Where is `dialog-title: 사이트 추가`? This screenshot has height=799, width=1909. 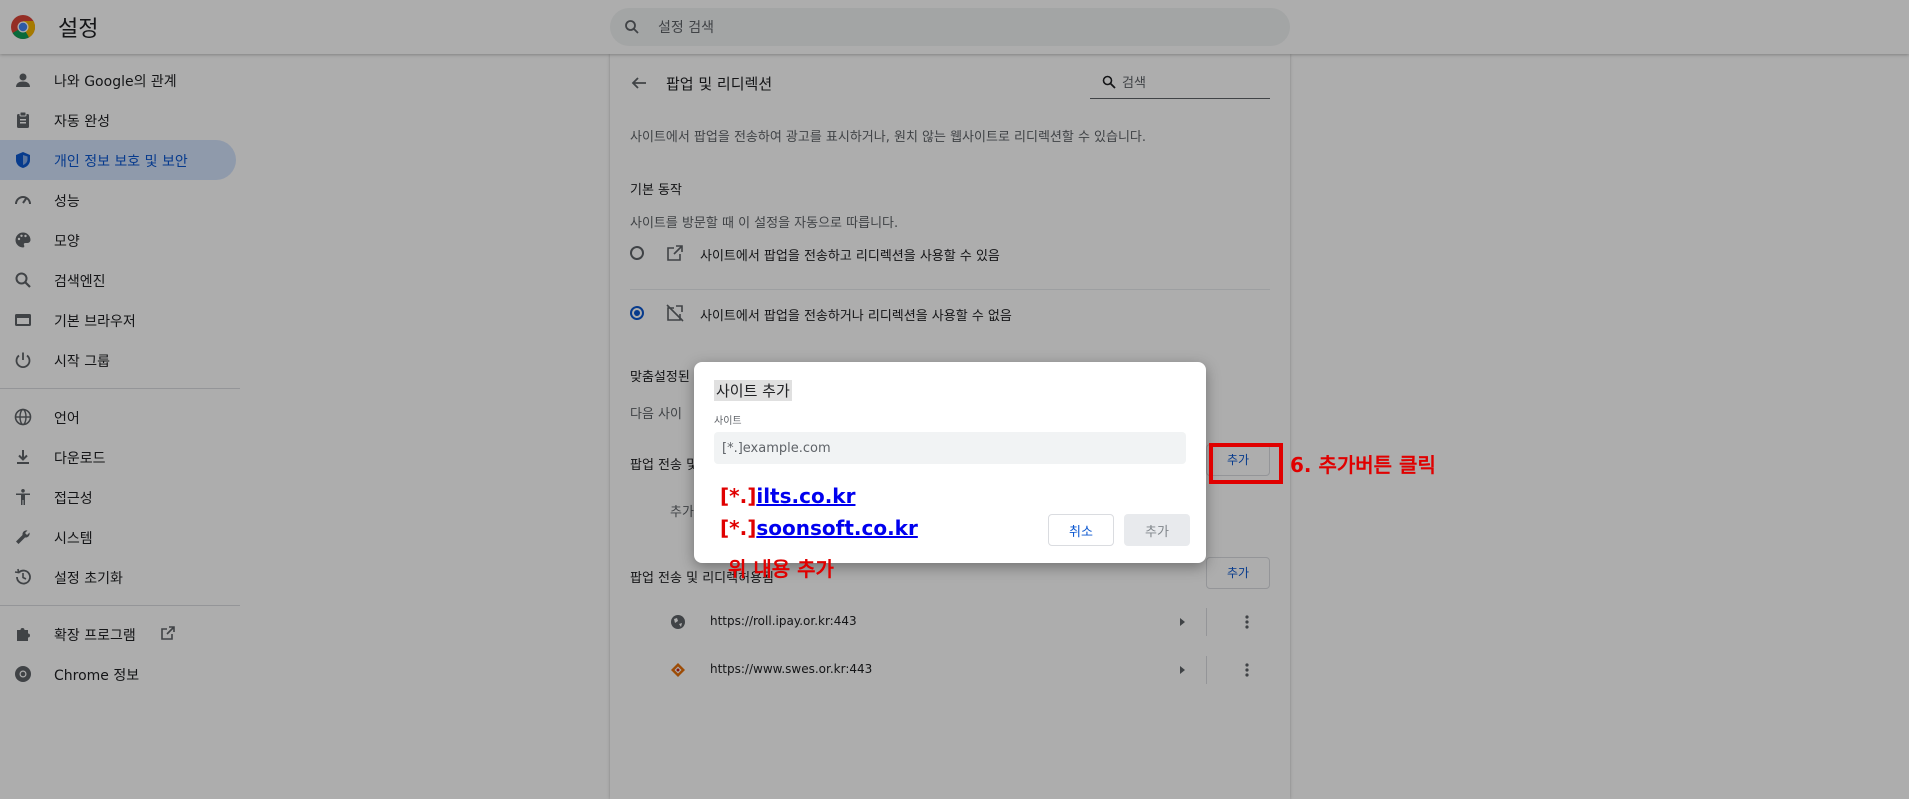
dialog-title: 사이트 추가 is located at coordinates (753, 390).